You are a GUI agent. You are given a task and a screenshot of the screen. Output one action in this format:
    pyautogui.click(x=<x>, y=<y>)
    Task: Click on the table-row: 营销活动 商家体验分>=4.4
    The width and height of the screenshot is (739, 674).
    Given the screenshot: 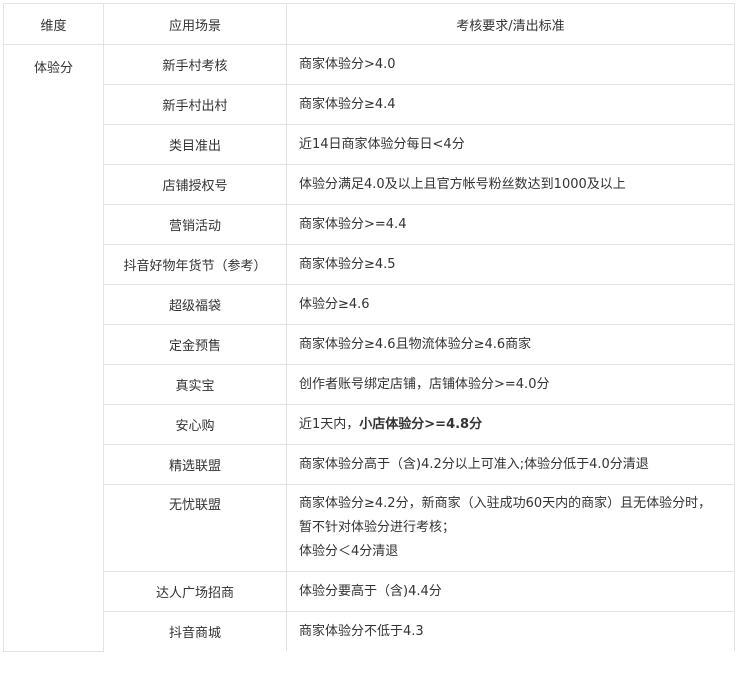 What is the action you would take?
    pyautogui.click(x=369, y=224)
    